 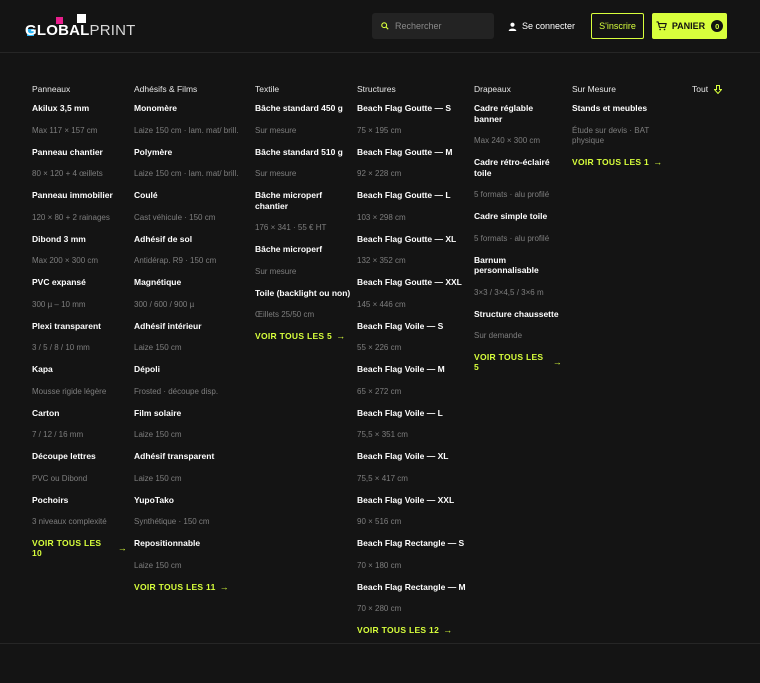 What do you see at coordinates (79, 152) in the screenshot?
I see `menu-item-name: Panneau chantier` at bounding box center [79, 152].